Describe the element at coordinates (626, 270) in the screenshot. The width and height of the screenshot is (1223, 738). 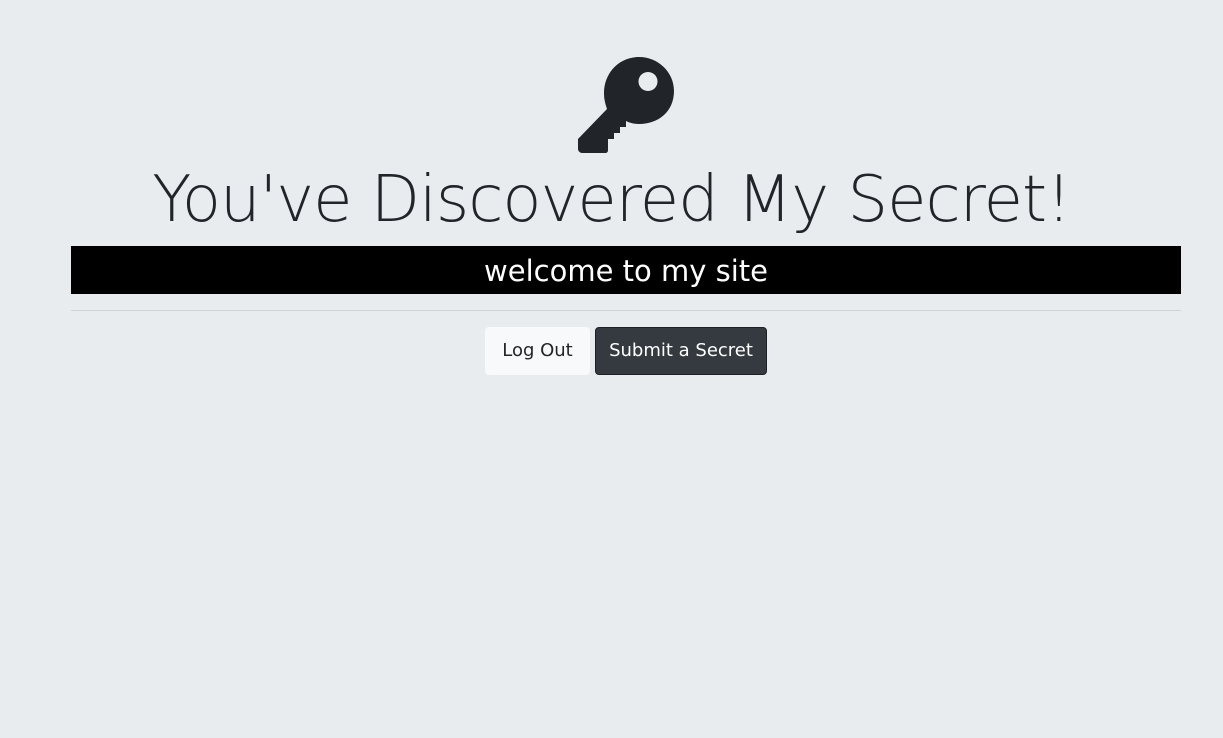
I see `welcome-banner: welcome to my site` at that location.